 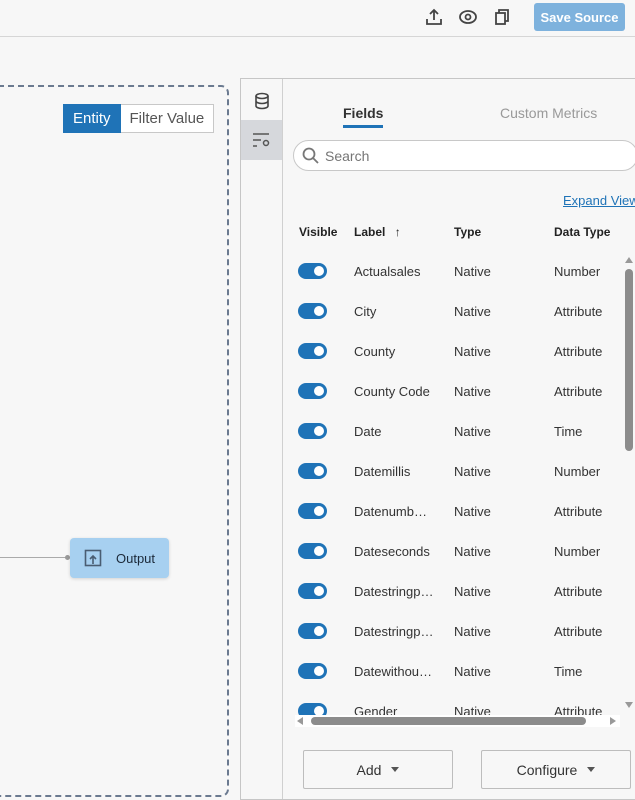 I want to click on configure-button: Configure, so click(x=556, y=769).